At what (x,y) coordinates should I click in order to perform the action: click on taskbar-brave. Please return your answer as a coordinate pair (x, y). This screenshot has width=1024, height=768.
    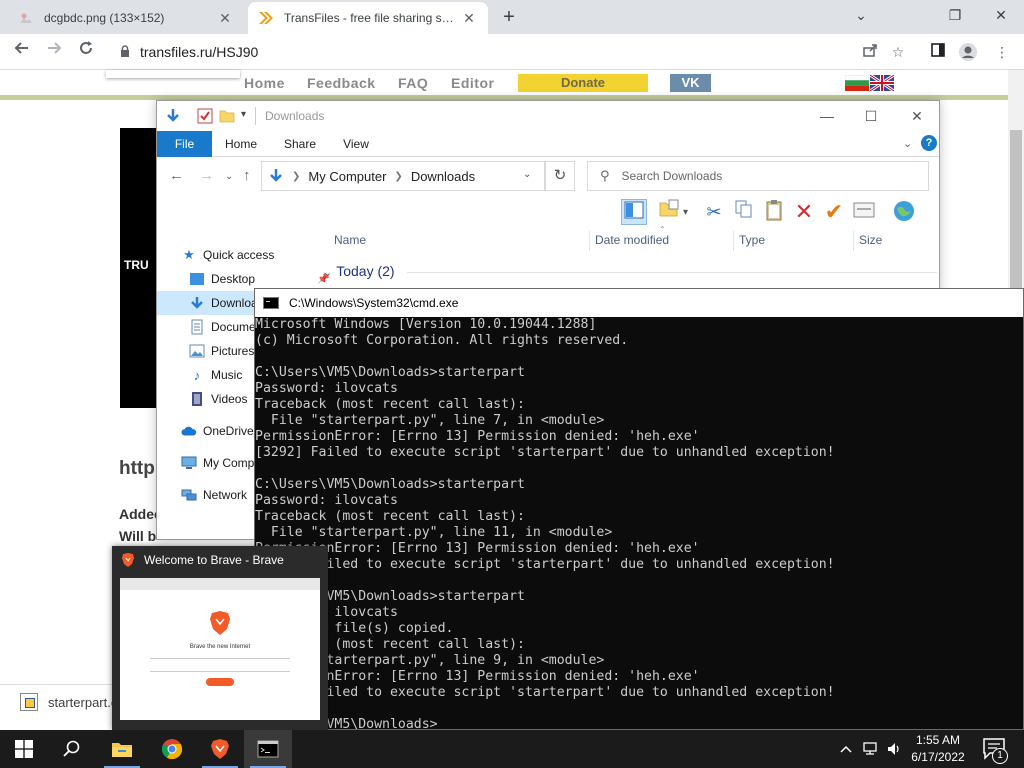
    Looking at the image, I should click on (220, 749).